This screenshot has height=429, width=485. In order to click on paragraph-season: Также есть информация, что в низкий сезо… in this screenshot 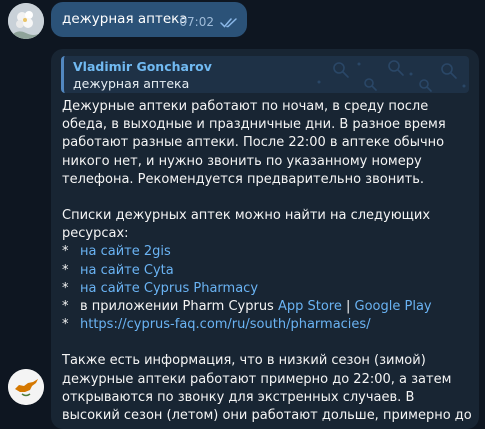, I will do `click(267, 391)`.